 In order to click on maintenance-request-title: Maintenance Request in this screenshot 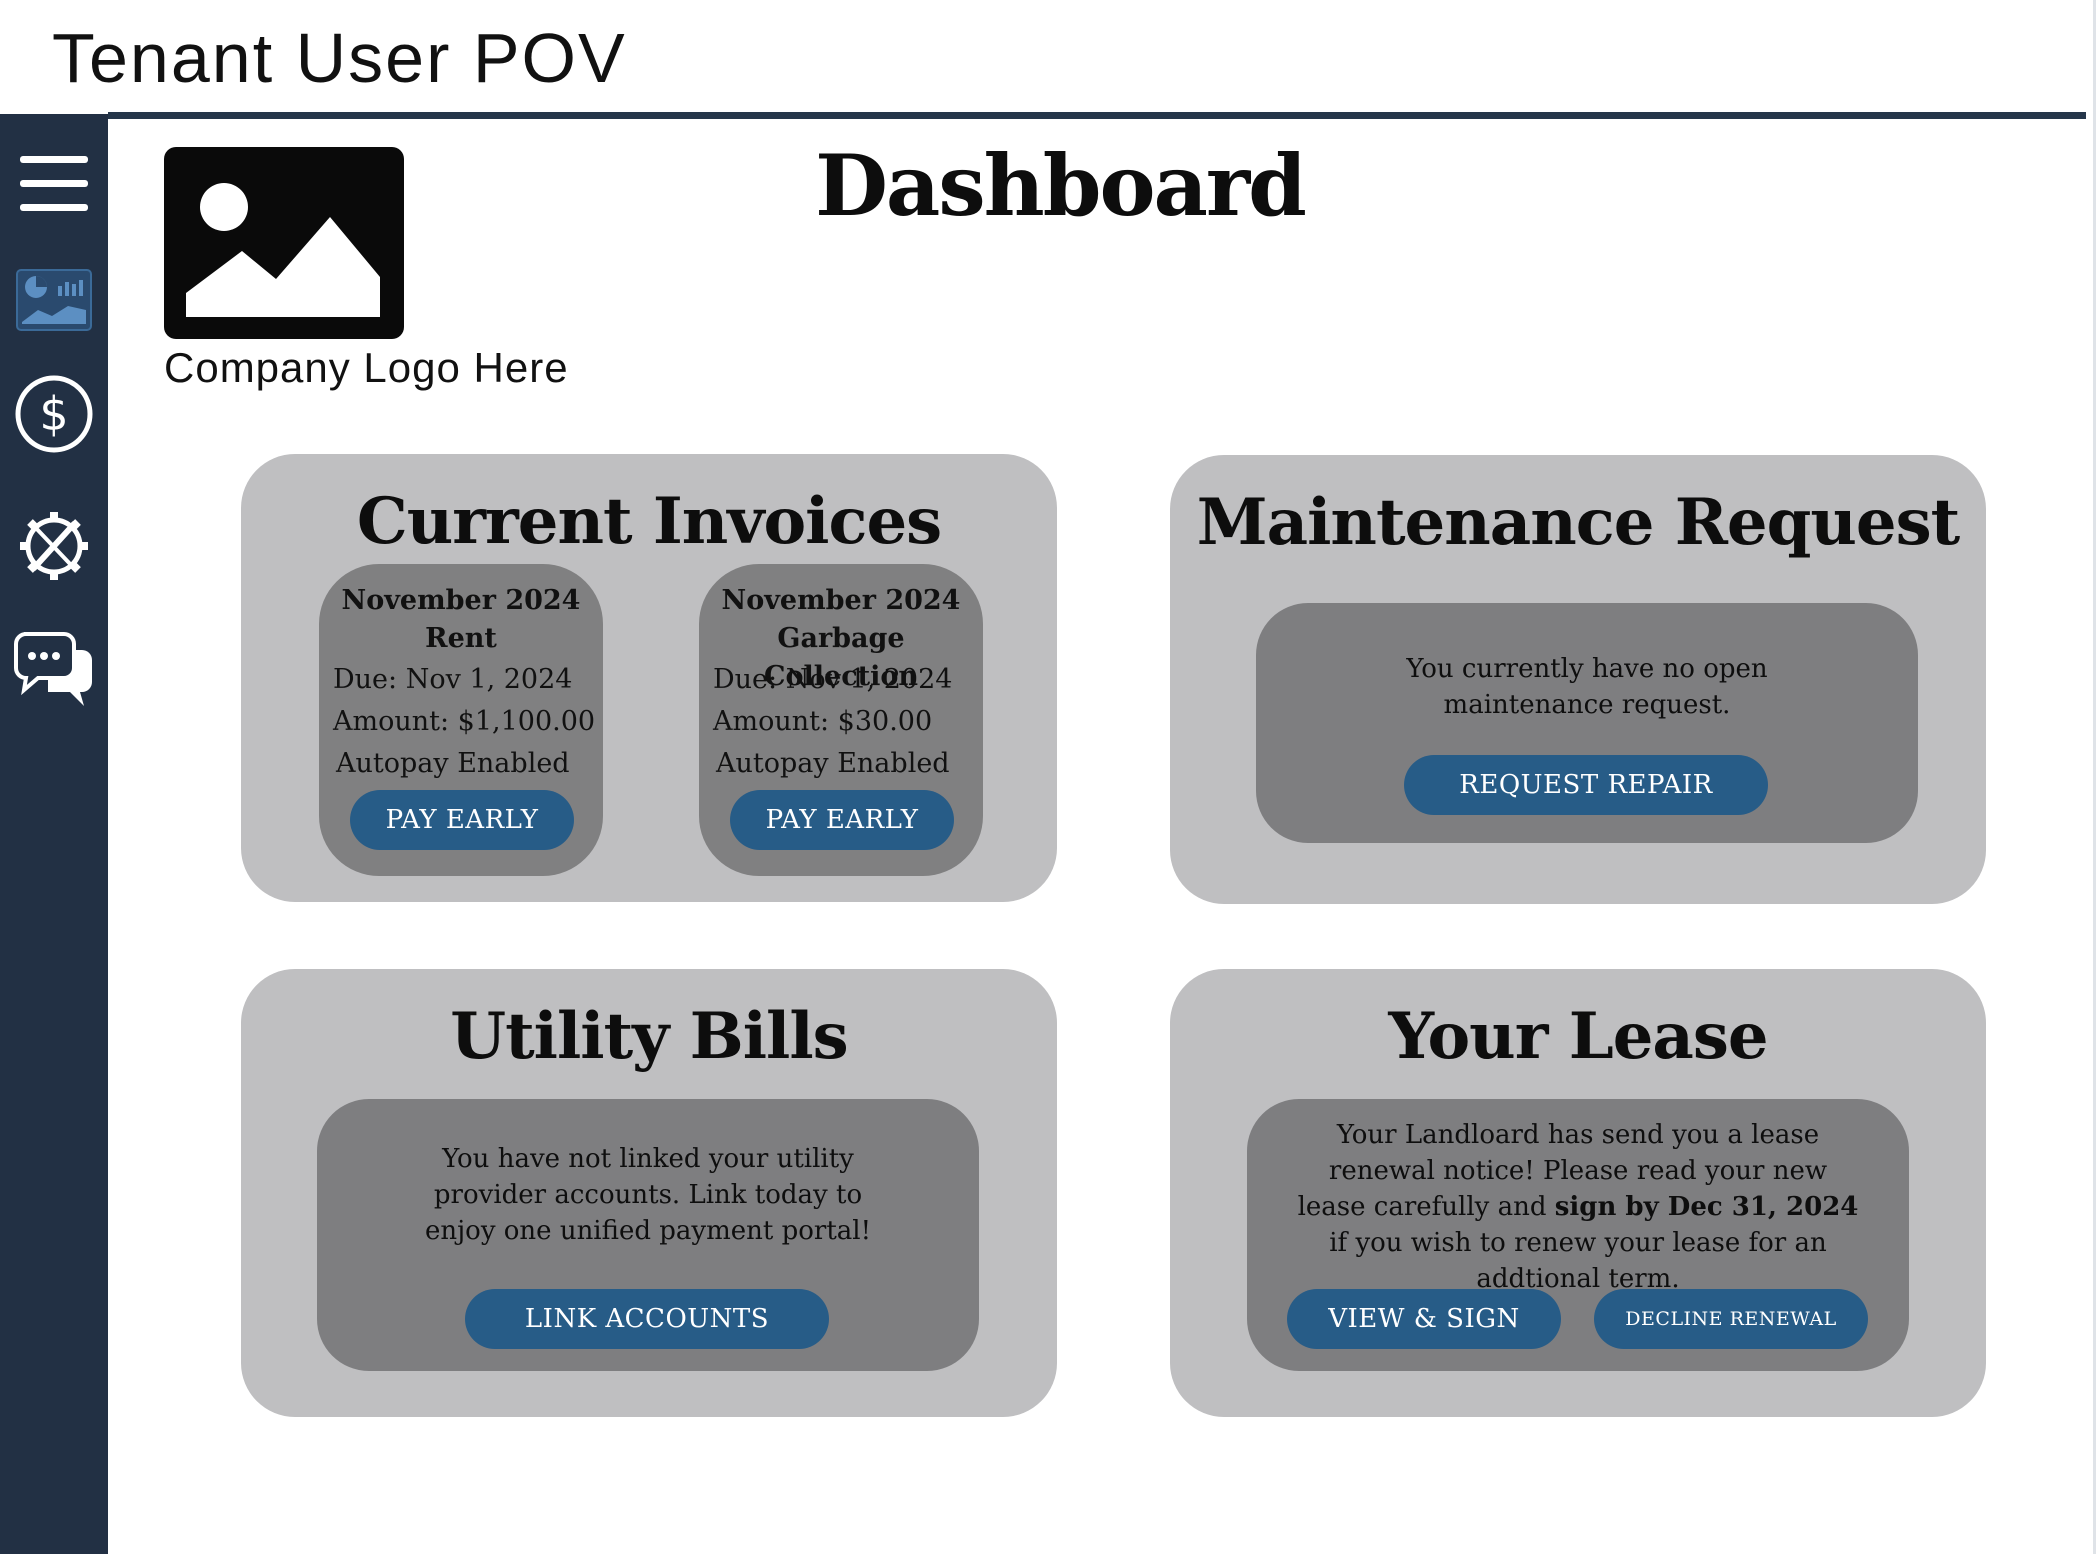, I will do `click(1578, 522)`.